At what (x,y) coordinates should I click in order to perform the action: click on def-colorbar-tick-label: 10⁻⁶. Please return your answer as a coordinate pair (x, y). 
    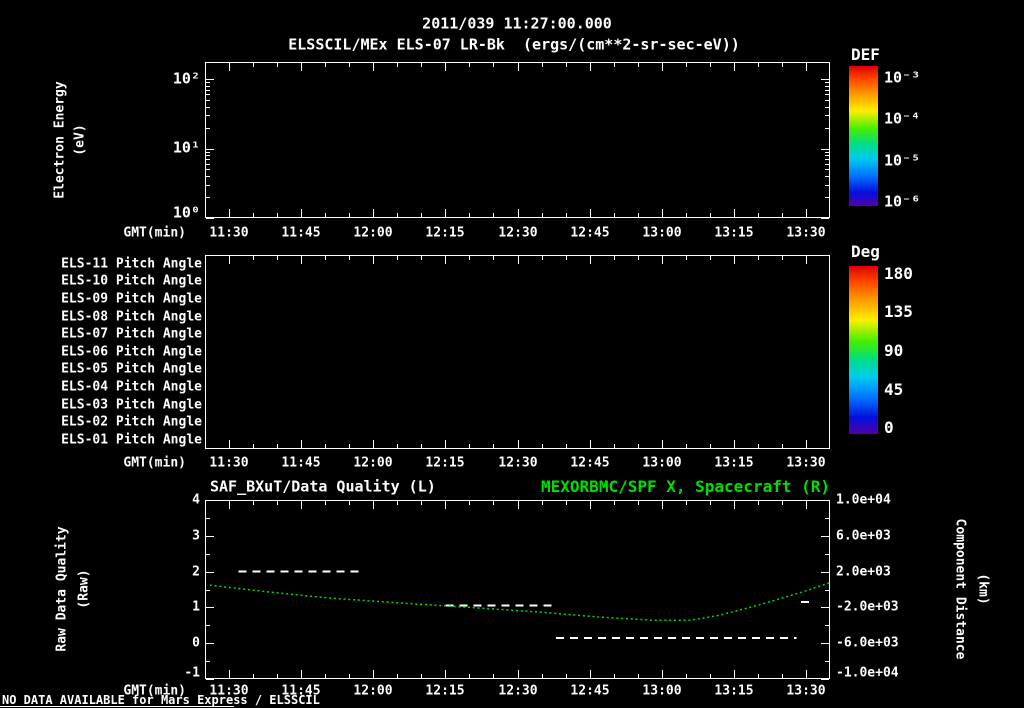
    Looking at the image, I should click on (902, 201).